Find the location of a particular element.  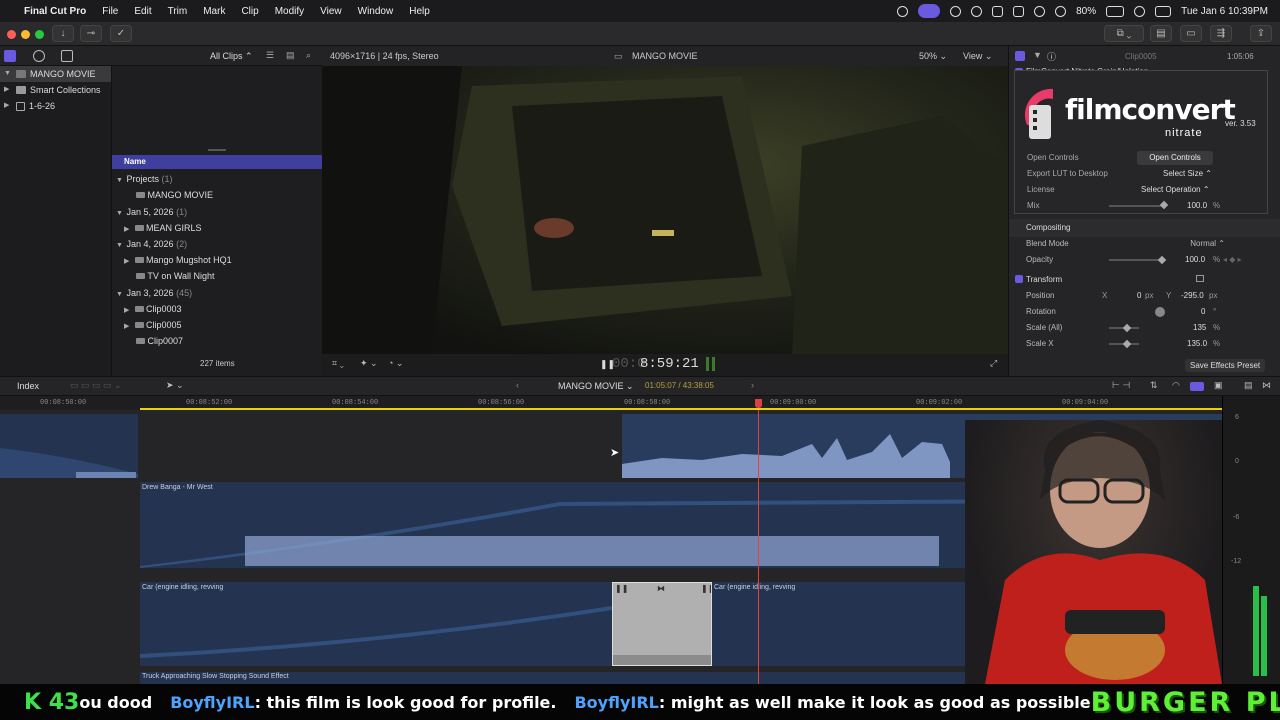

selected-transition-clip: ❚❚ ⧓ ❚❚ is located at coordinates (662, 624).